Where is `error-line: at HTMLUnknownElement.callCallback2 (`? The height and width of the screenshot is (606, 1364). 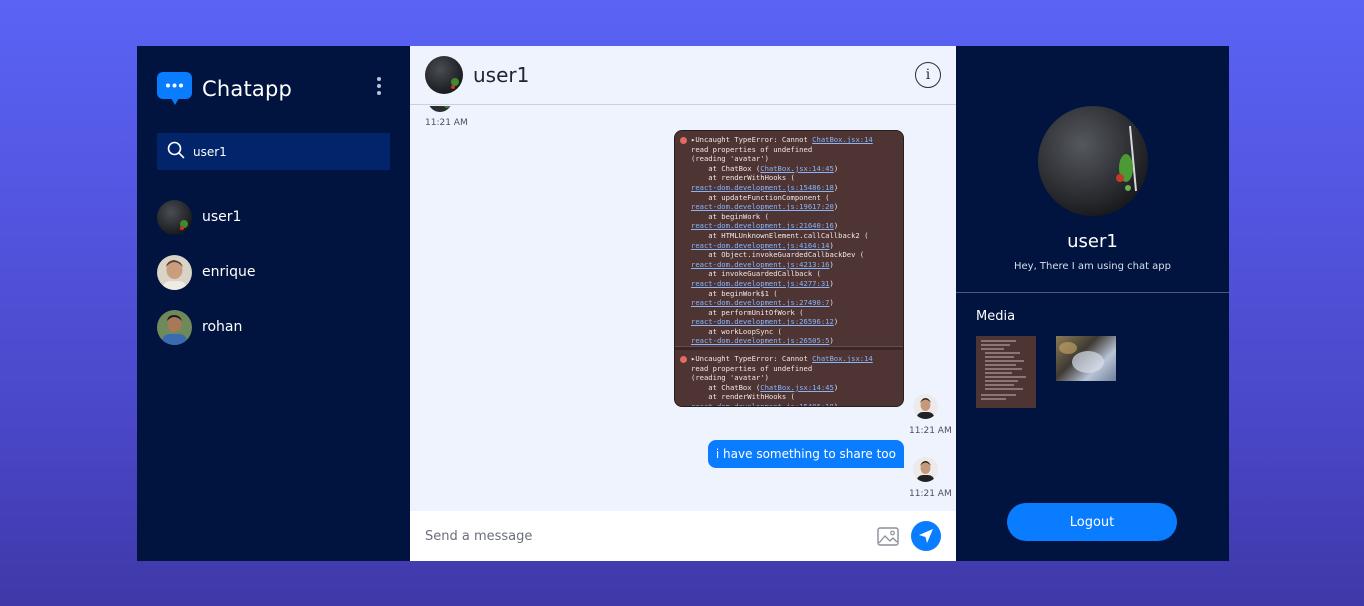
error-line: at HTMLUnknownElement.callCallback2 ( is located at coordinates (780, 235).